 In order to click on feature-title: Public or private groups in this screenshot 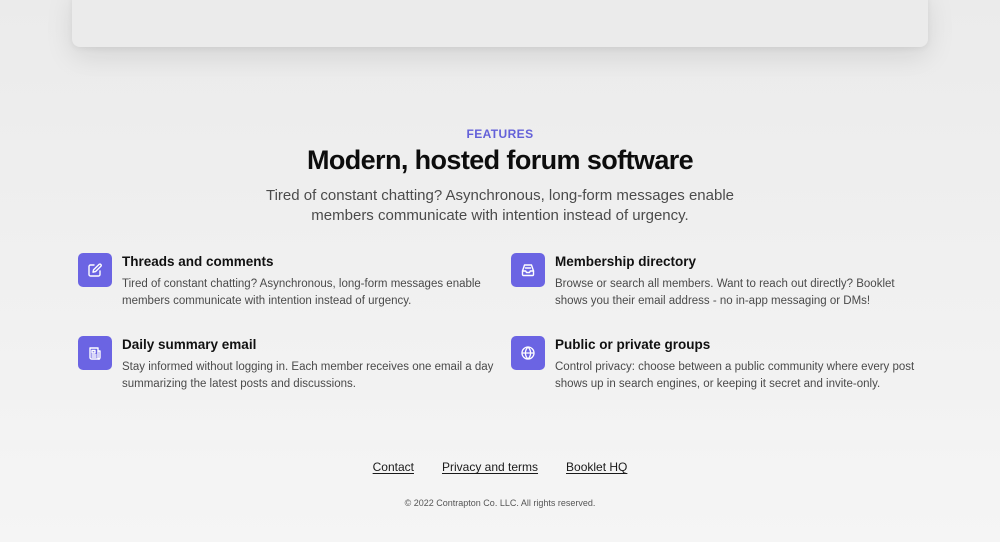, I will do `click(633, 344)`.